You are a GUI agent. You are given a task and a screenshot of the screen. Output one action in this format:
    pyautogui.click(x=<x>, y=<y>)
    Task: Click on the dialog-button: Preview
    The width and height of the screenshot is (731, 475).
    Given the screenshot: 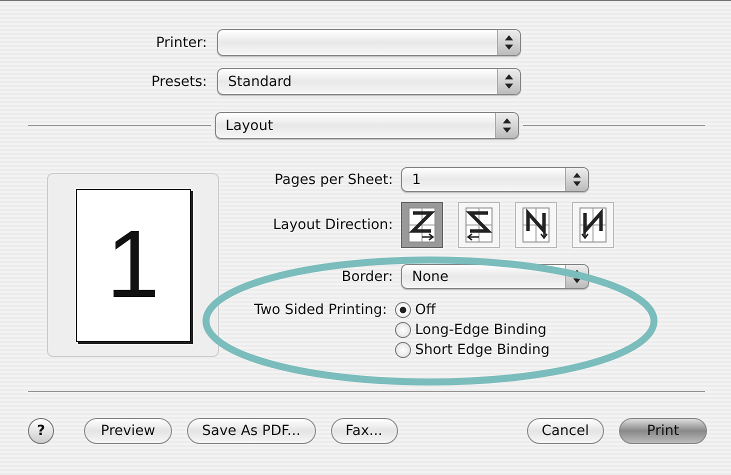 What is the action you would take?
    pyautogui.click(x=128, y=431)
    